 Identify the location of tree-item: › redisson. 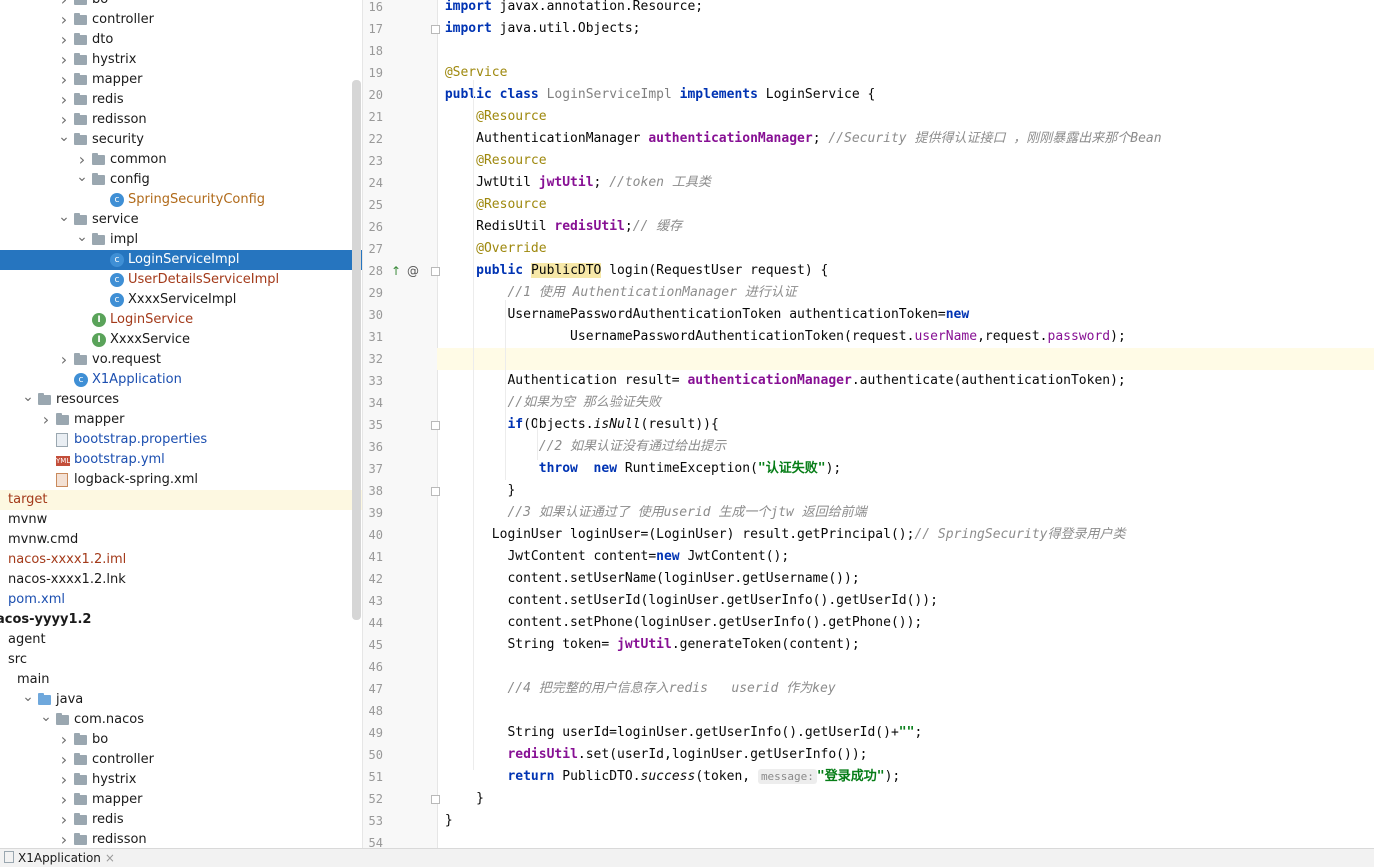
(181, 120).